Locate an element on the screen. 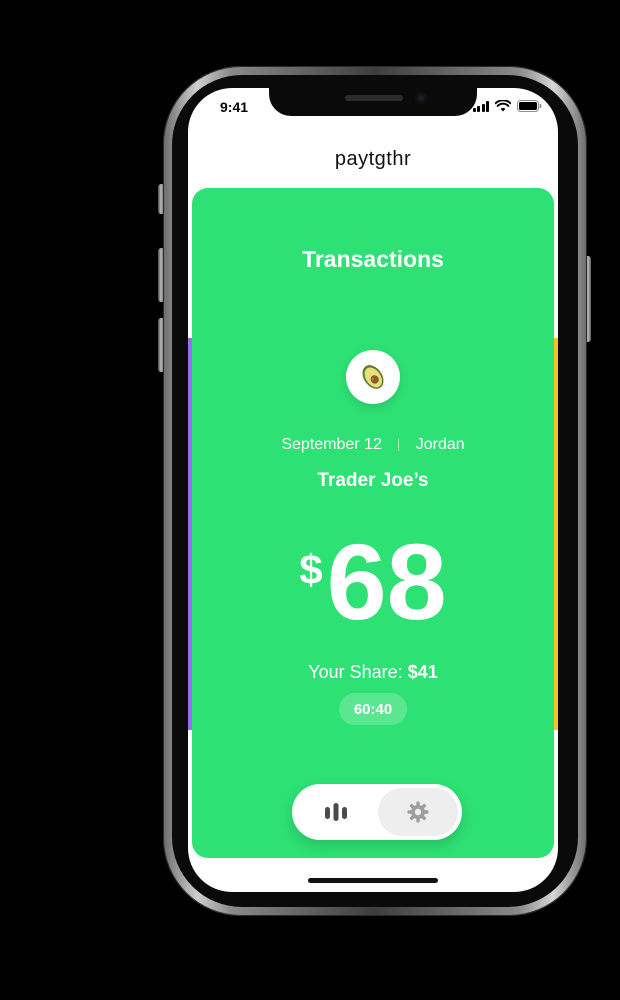 This screenshot has height=1000, width=620. status-icons is located at coordinates (507, 106).